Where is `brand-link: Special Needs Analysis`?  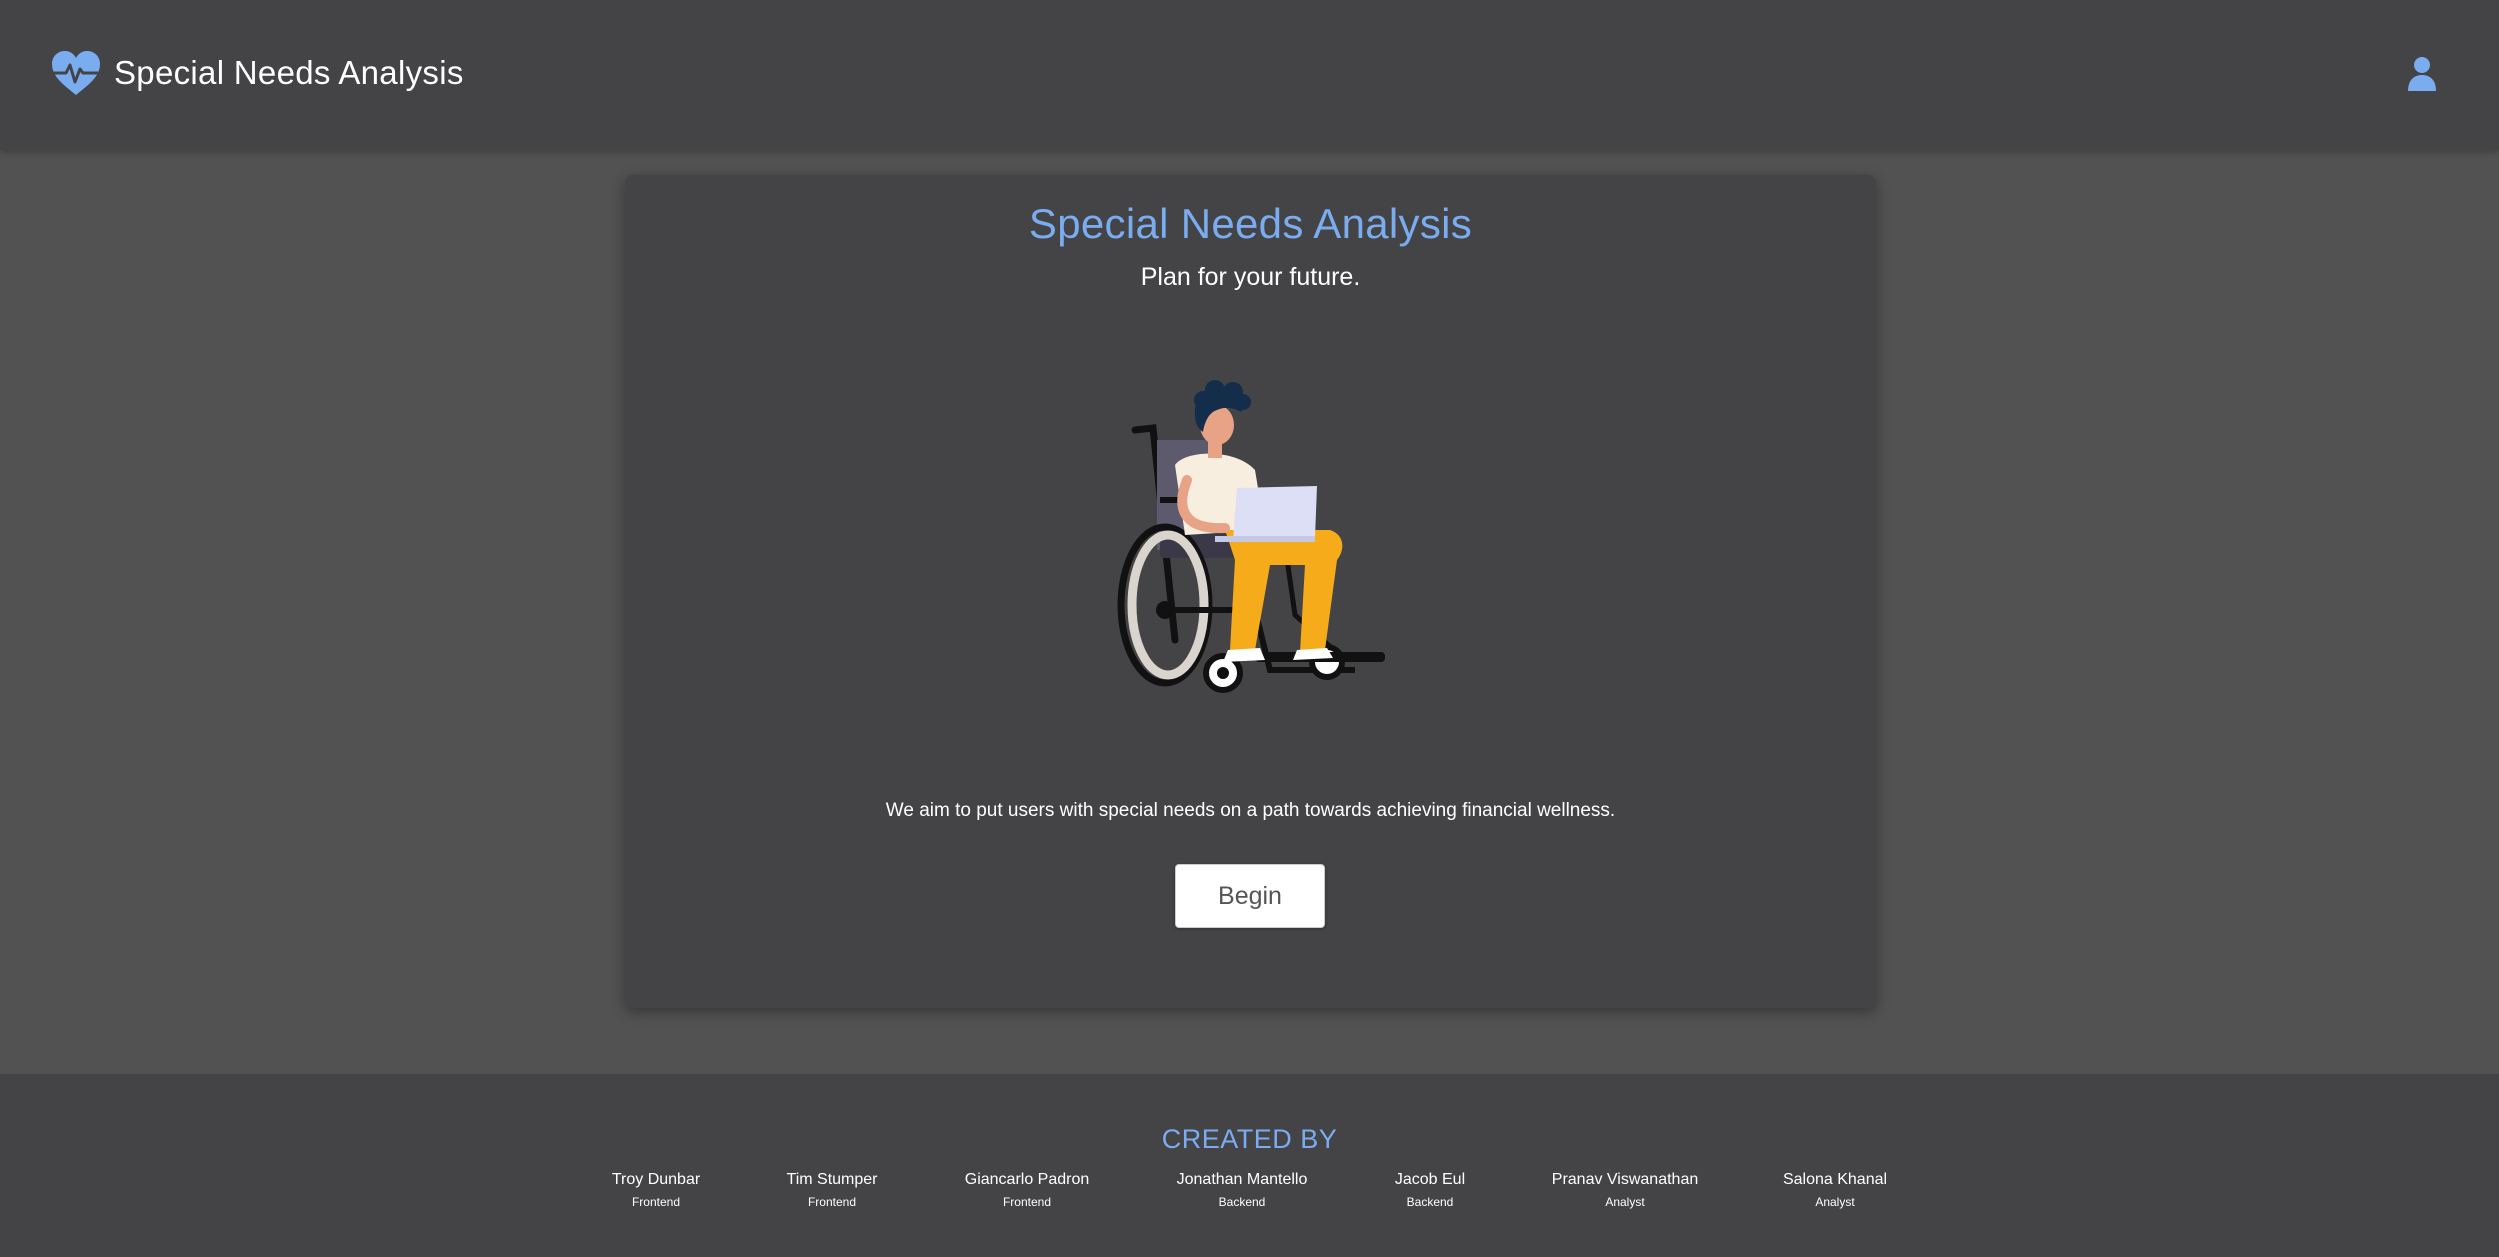
brand-link: Special Needs Analysis is located at coordinates (257, 73).